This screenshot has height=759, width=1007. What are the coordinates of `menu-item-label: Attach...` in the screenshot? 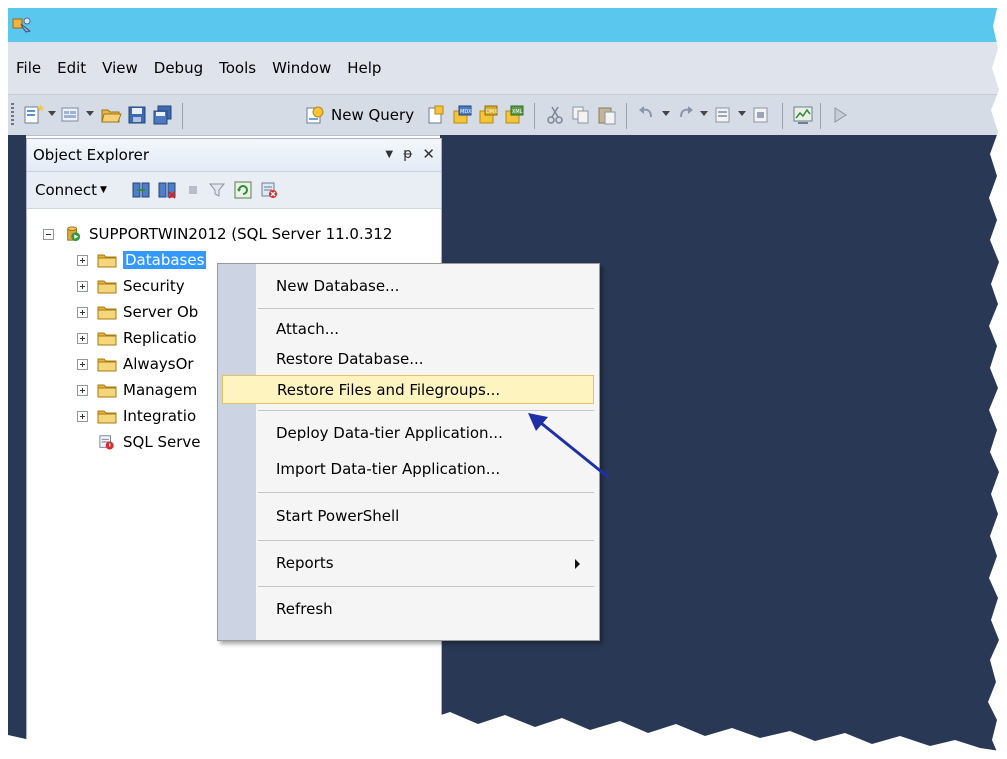 It's located at (308, 329).